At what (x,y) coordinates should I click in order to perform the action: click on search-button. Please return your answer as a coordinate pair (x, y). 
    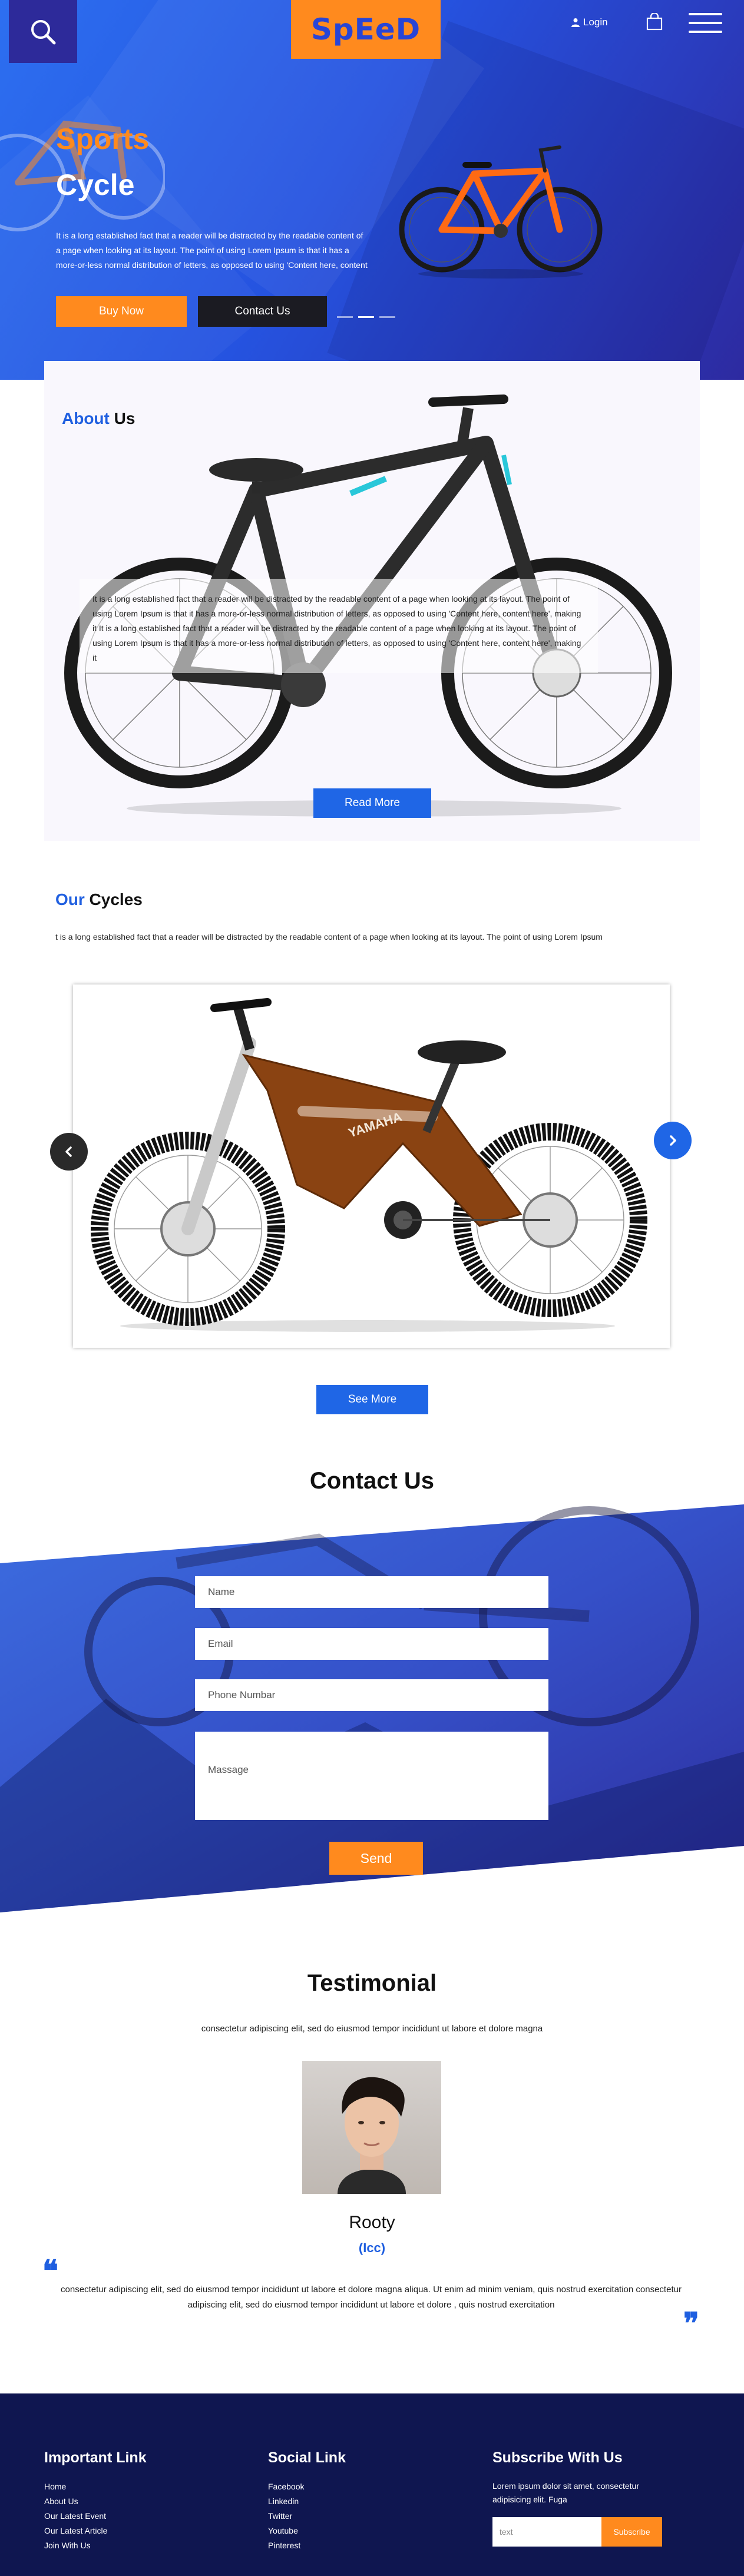
    Looking at the image, I should click on (43, 31).